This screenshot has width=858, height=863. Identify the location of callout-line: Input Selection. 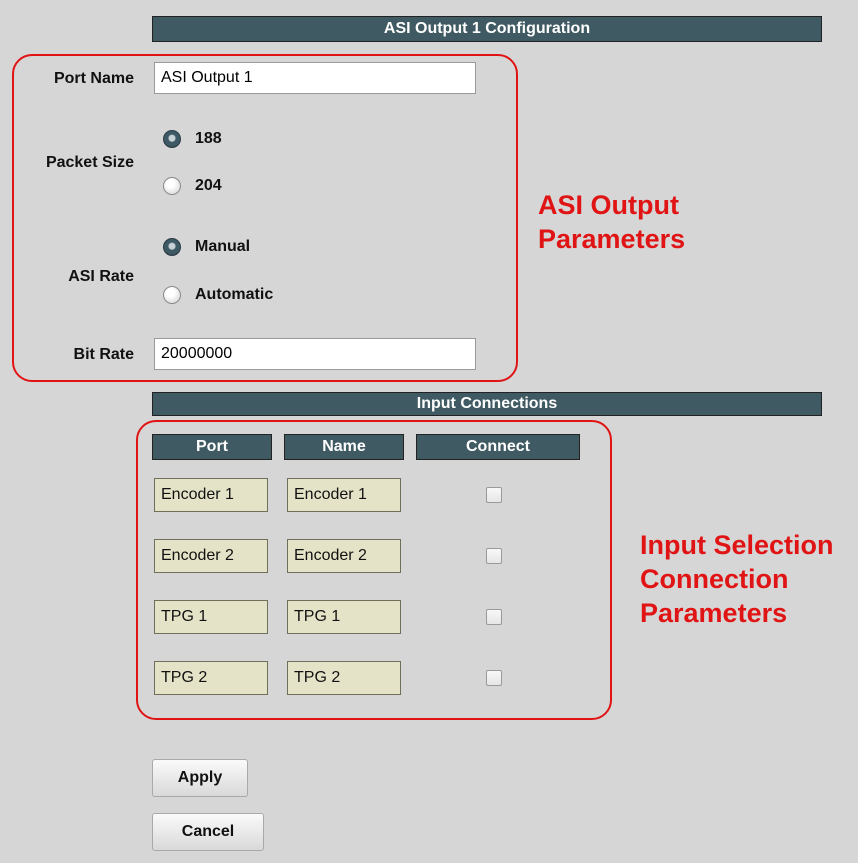
(737, 545).